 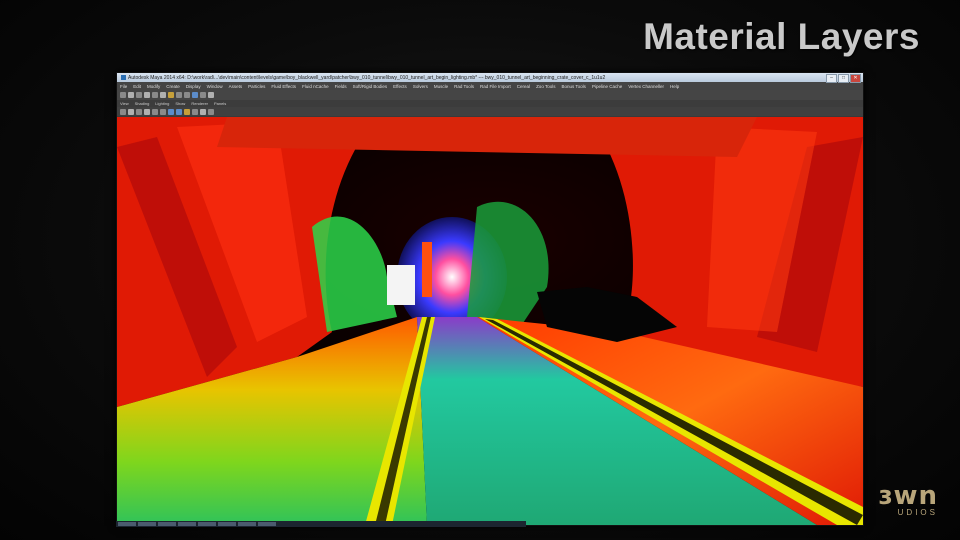 I want to click on window-controls: – □ ✕, so click(x=843, y=78).